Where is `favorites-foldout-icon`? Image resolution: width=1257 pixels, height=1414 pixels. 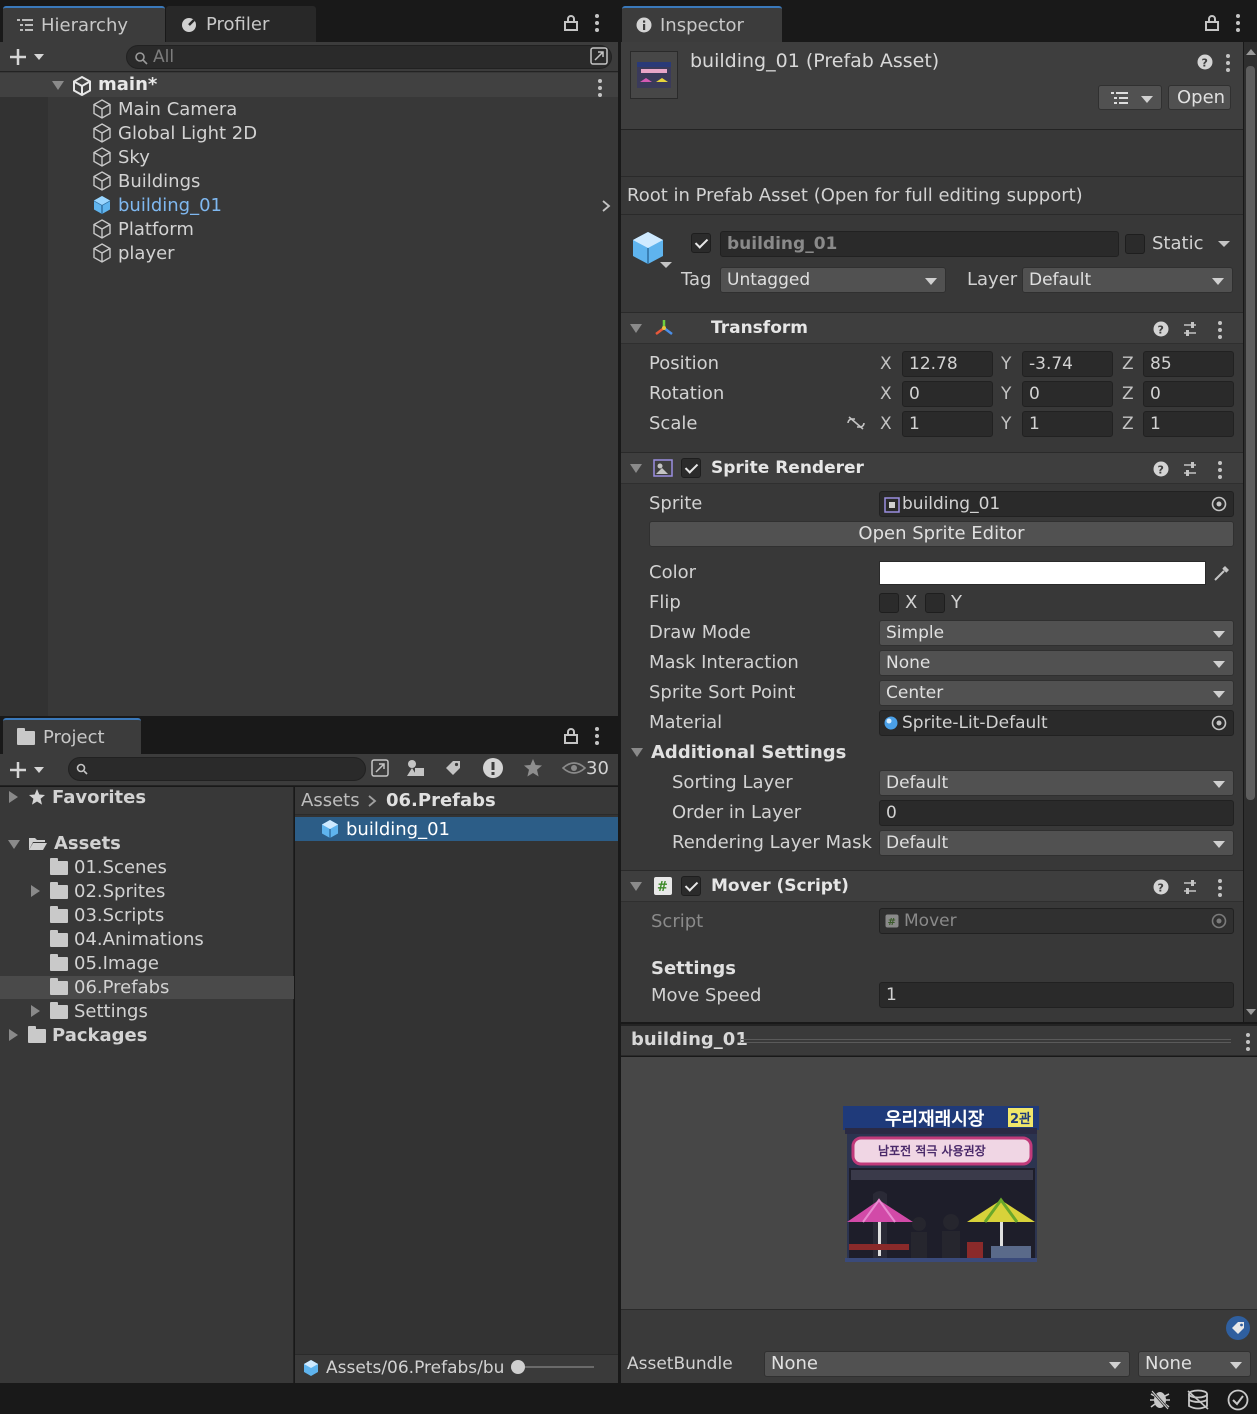
favorites-foldout-icon is located at coordinates (13, 797).